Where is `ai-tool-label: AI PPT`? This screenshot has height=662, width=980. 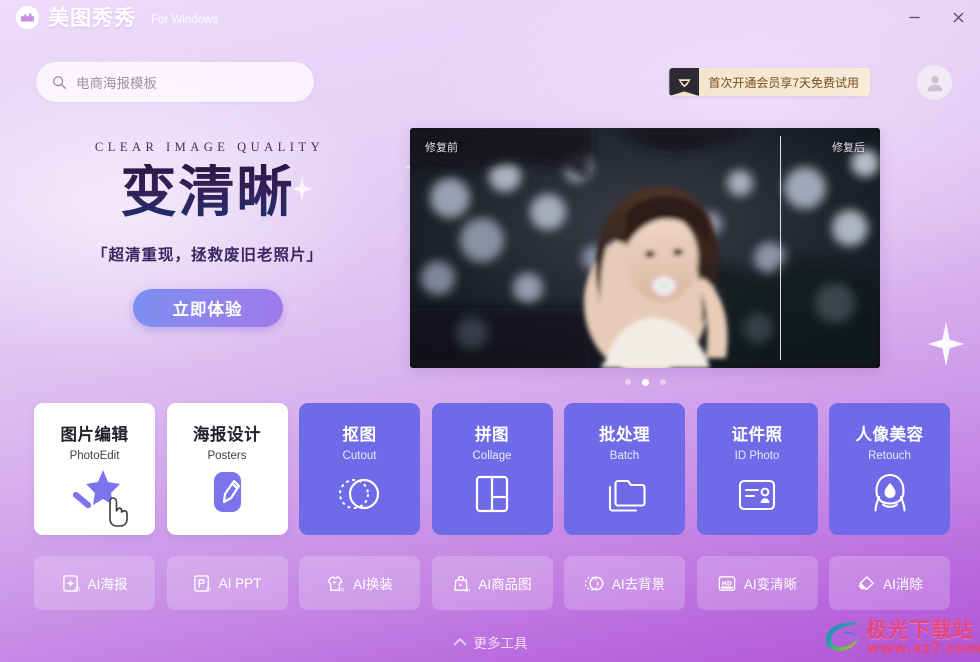
ai-tool-label: AI PPT is located at coordinates (240, 583).